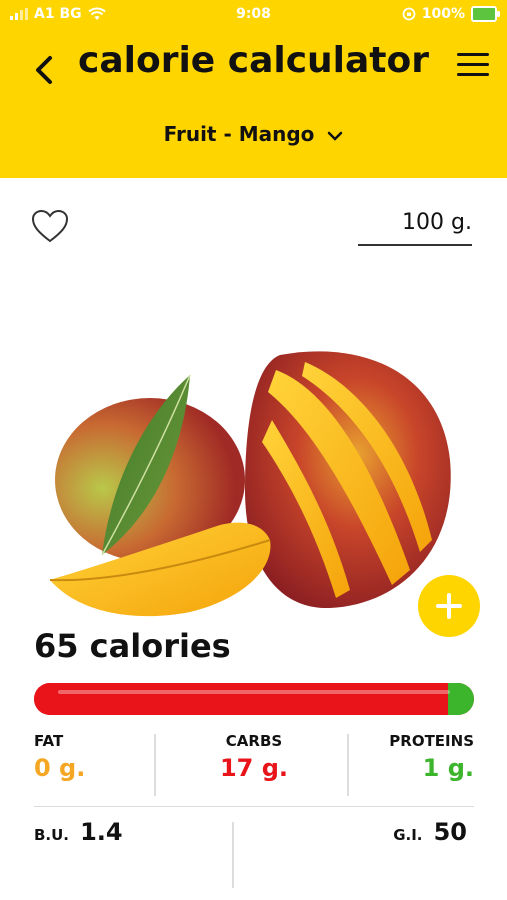 The image size is (507, 900). I want to click on menu-button, so click(473, 66).